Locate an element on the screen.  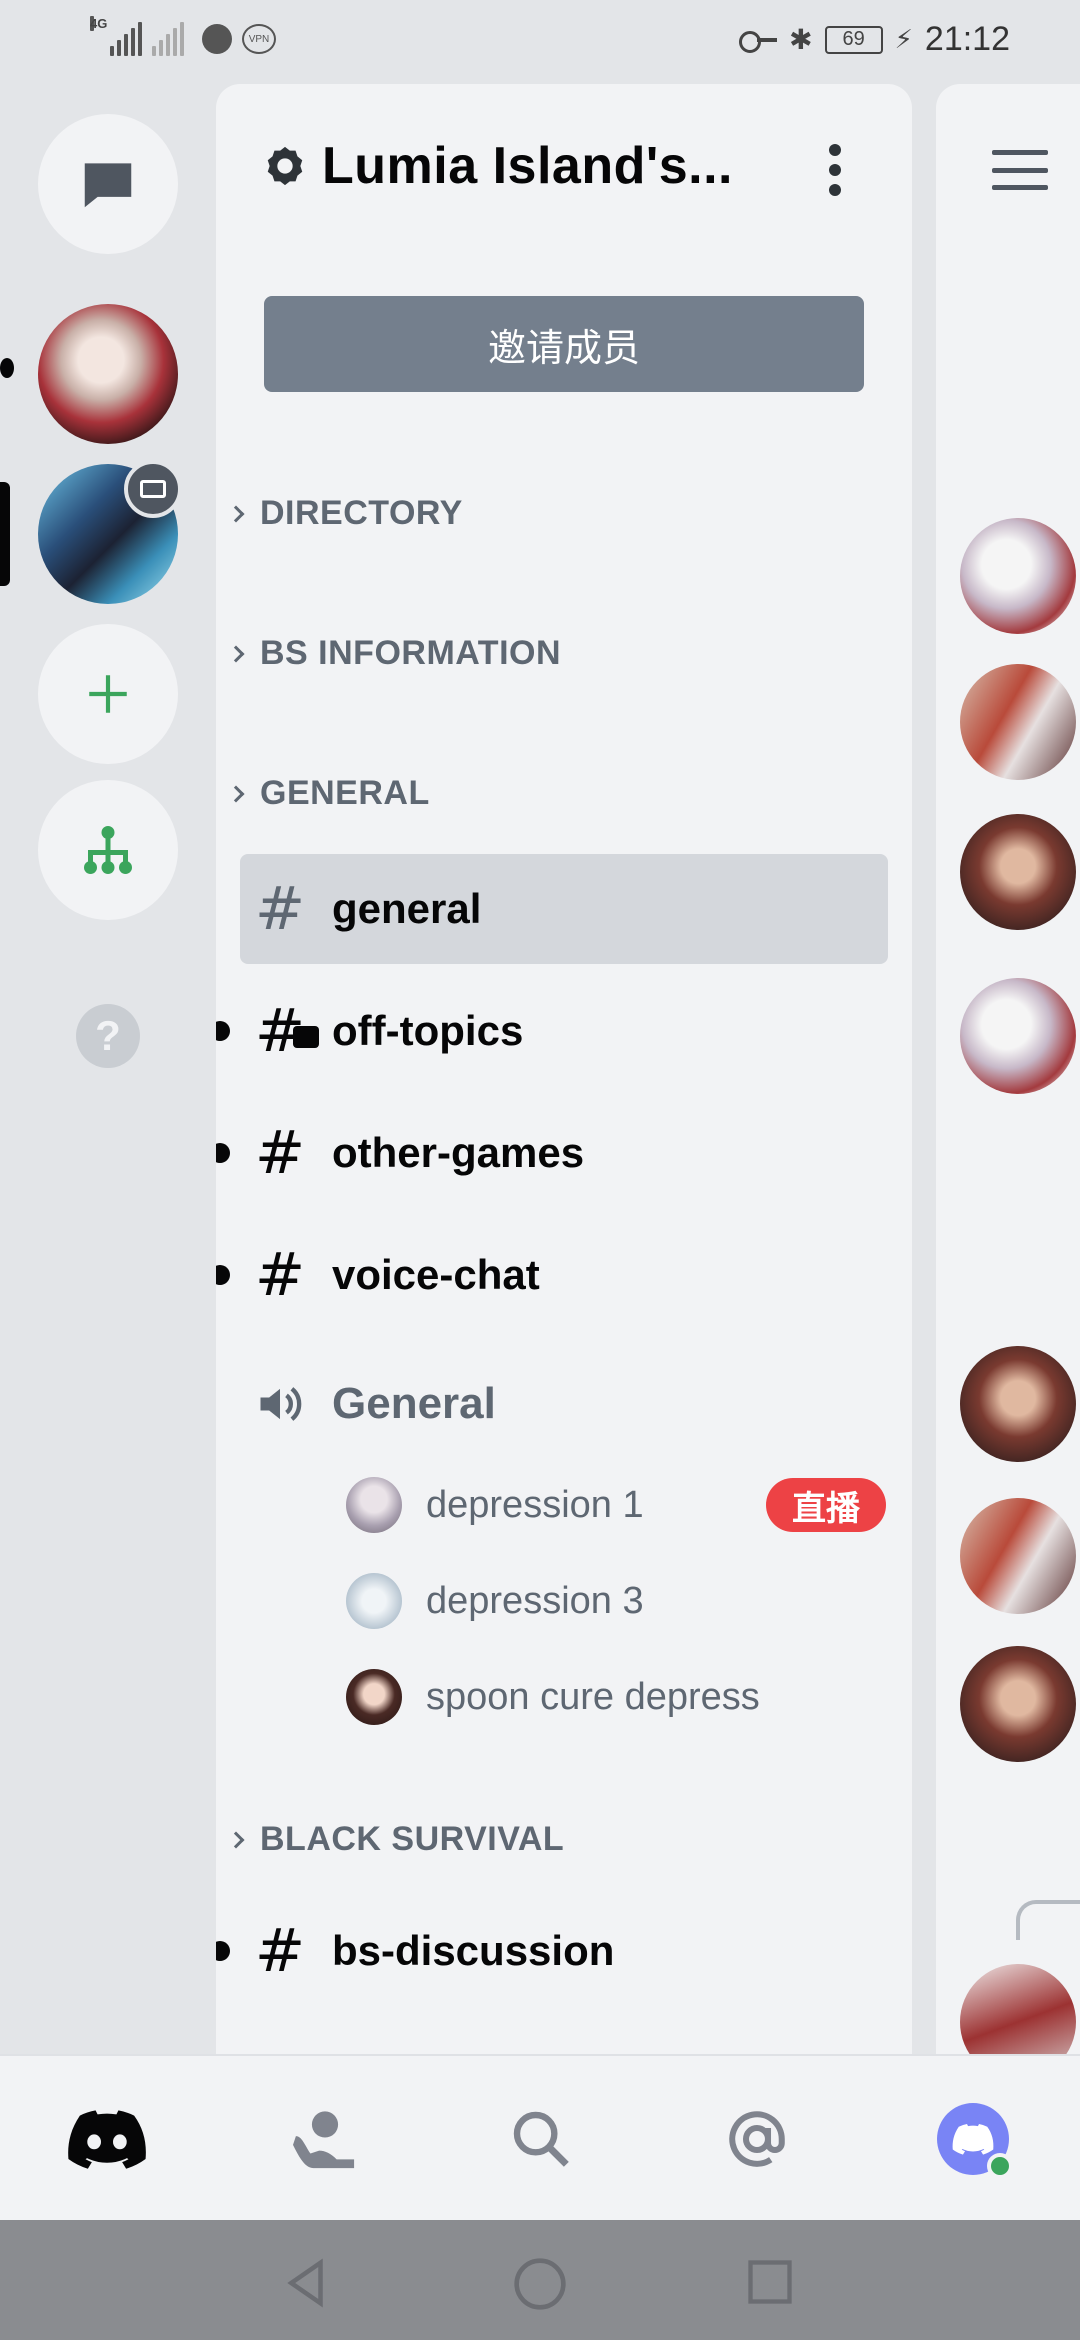
status-bar: 4G VPN ✱ 69 ⚡ 21:12 is located at coordinates (540, 42).